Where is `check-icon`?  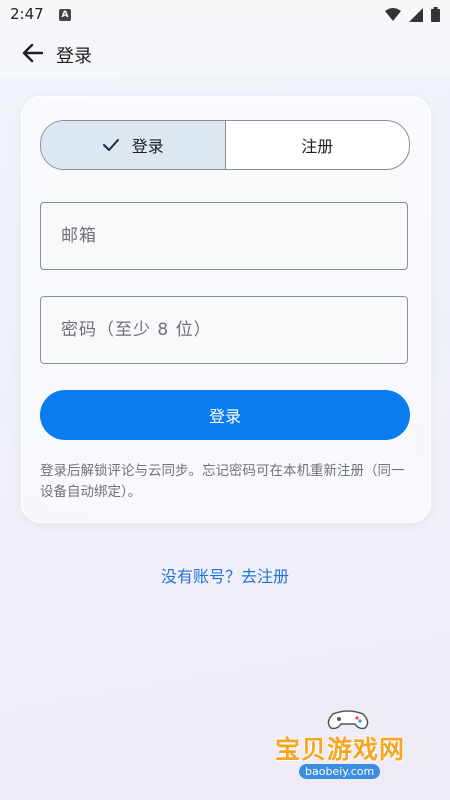 check-icon is located at coordinates (111, 145).